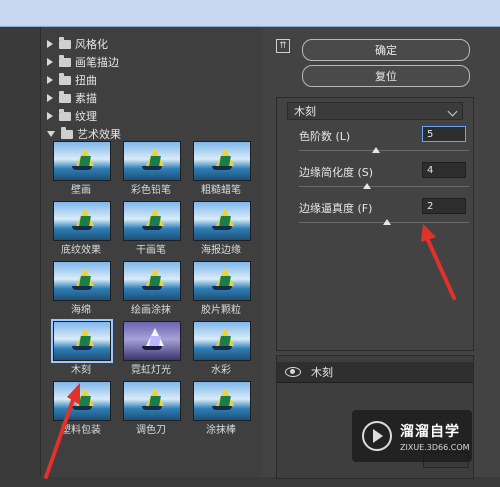  I want to click on filter-thumb-underpainting: 底纹效果, so click(81, 230).